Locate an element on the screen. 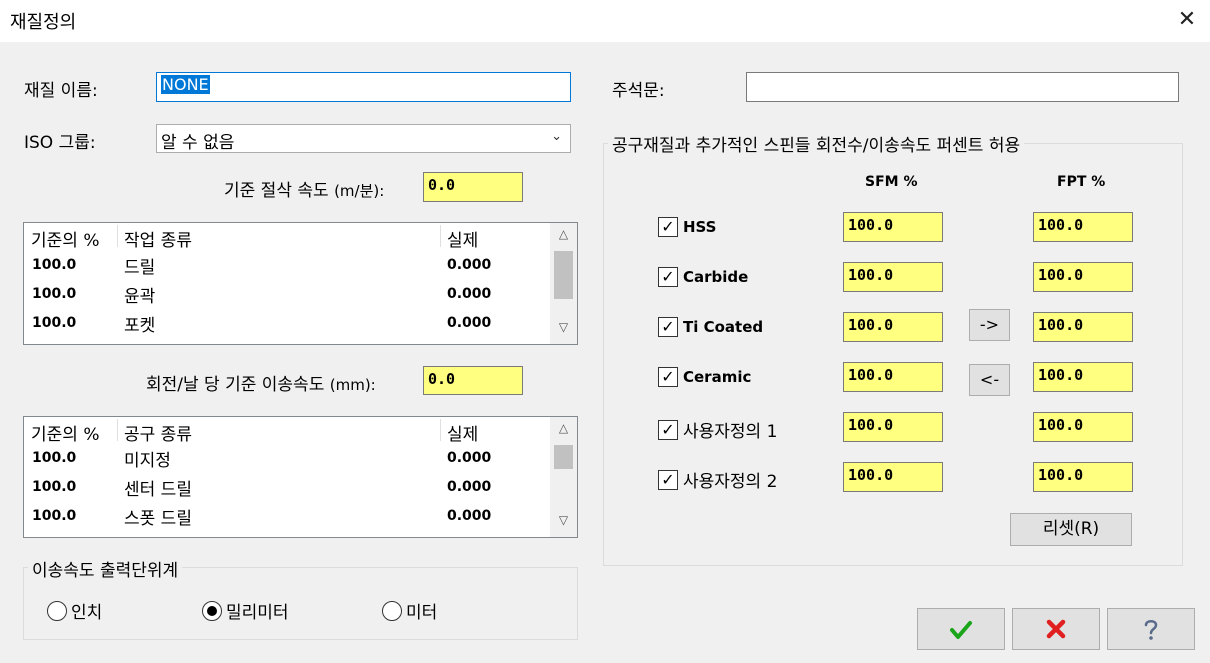  fpt-input-carbide: 100.0 is located at coordinates (1083, 277).